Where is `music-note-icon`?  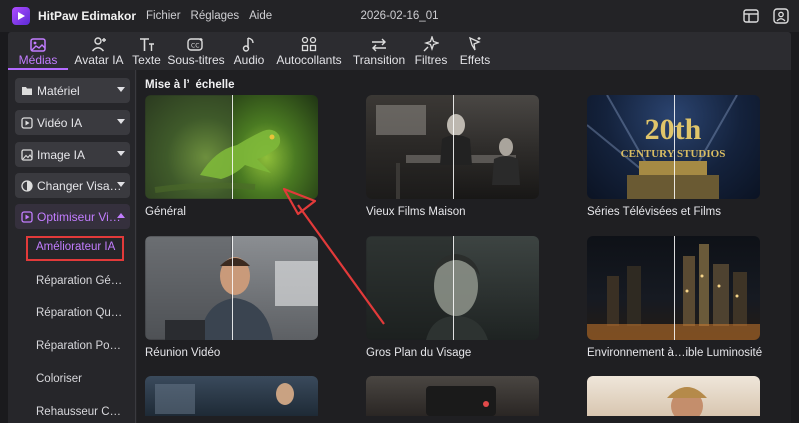 music-note-icon is located at coordinates (249, 43).